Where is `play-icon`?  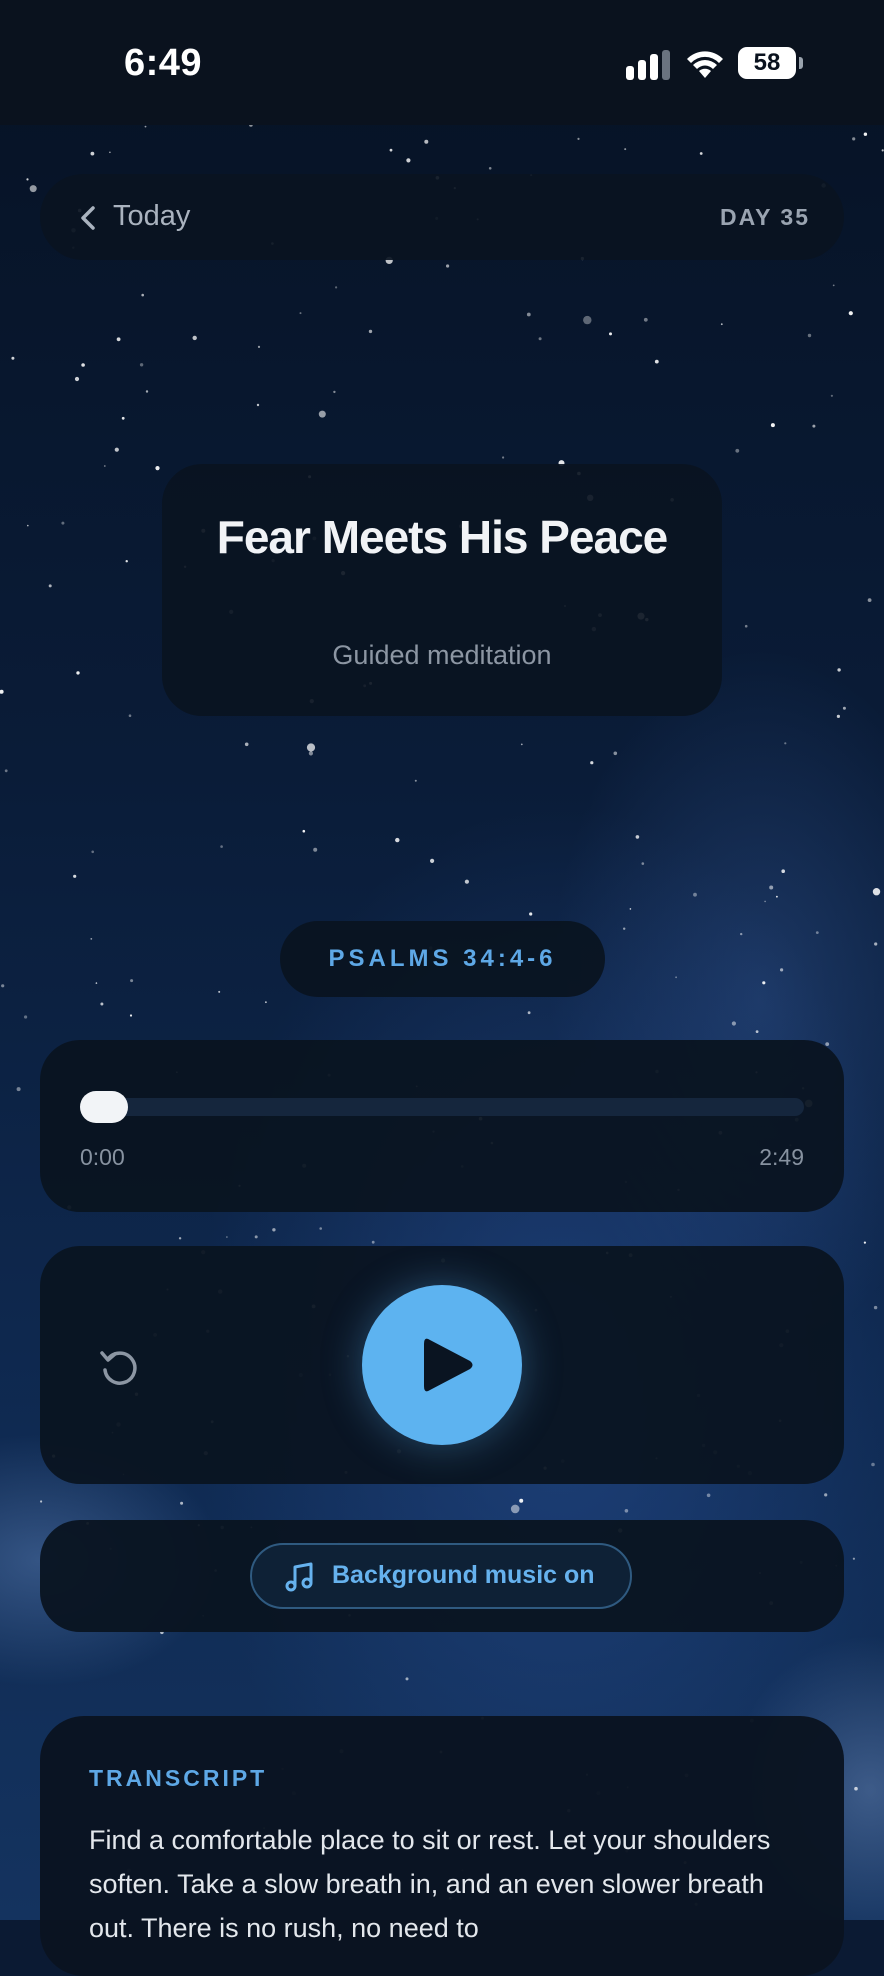 play-icon is located at coordinates (448, 1365).